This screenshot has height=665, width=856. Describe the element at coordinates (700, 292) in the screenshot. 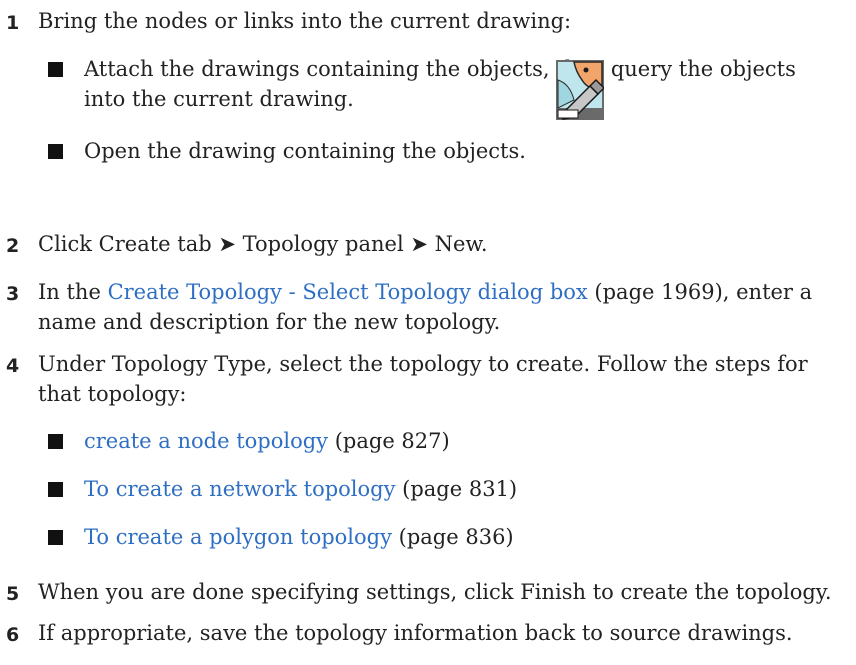

I see `step-3-text-post: (page 1969), enter a` at that location.